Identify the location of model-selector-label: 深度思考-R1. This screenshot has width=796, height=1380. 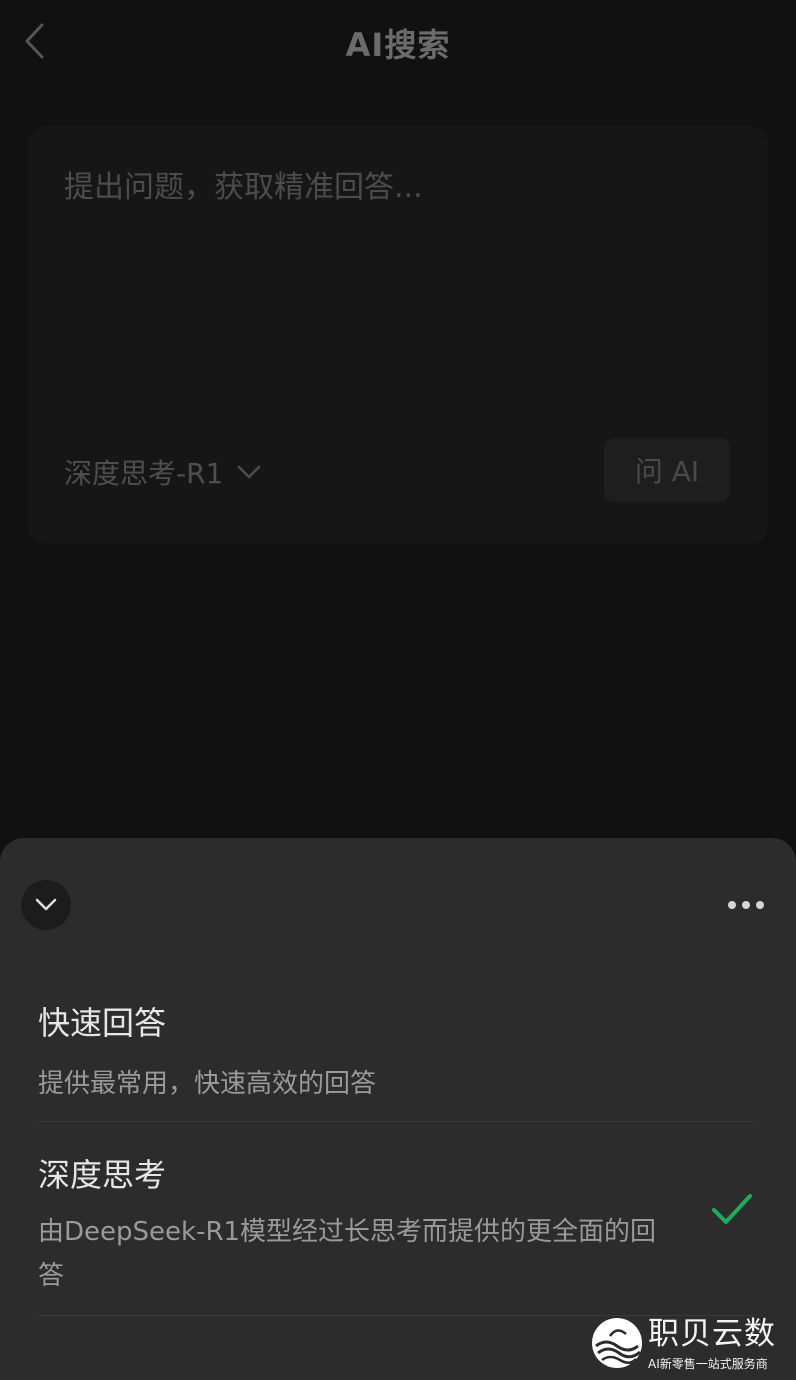
(144, 473).